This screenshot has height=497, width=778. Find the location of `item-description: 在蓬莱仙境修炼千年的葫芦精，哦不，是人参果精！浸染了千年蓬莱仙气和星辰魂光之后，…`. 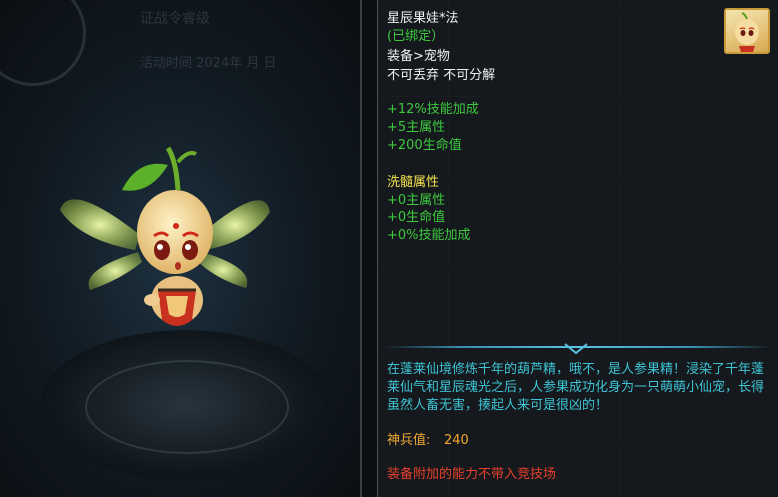

item-description: 在蓬莱仙境修炼千年的葫芦精，哦不，是人参果精！浸染了千年蓬莱仙气和星辰魂光之后，… is located at coordinates (576, 387).